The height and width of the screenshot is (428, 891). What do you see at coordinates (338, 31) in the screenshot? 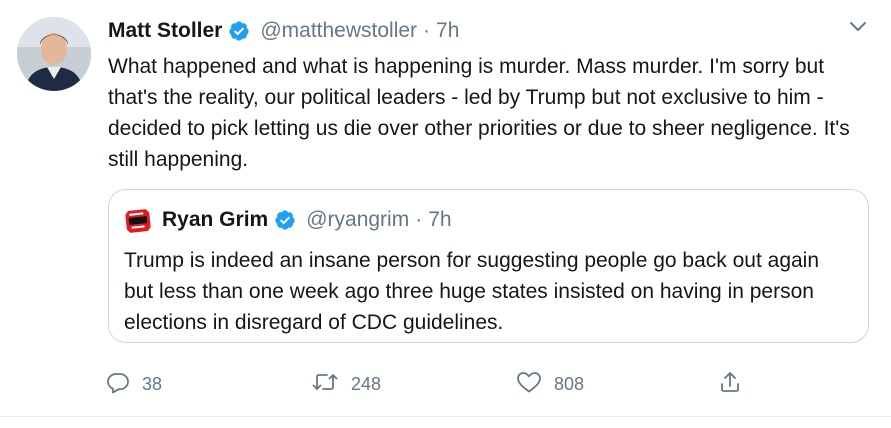
I see `author-handle: @matthewstoller` at bounding box center [338, 31].